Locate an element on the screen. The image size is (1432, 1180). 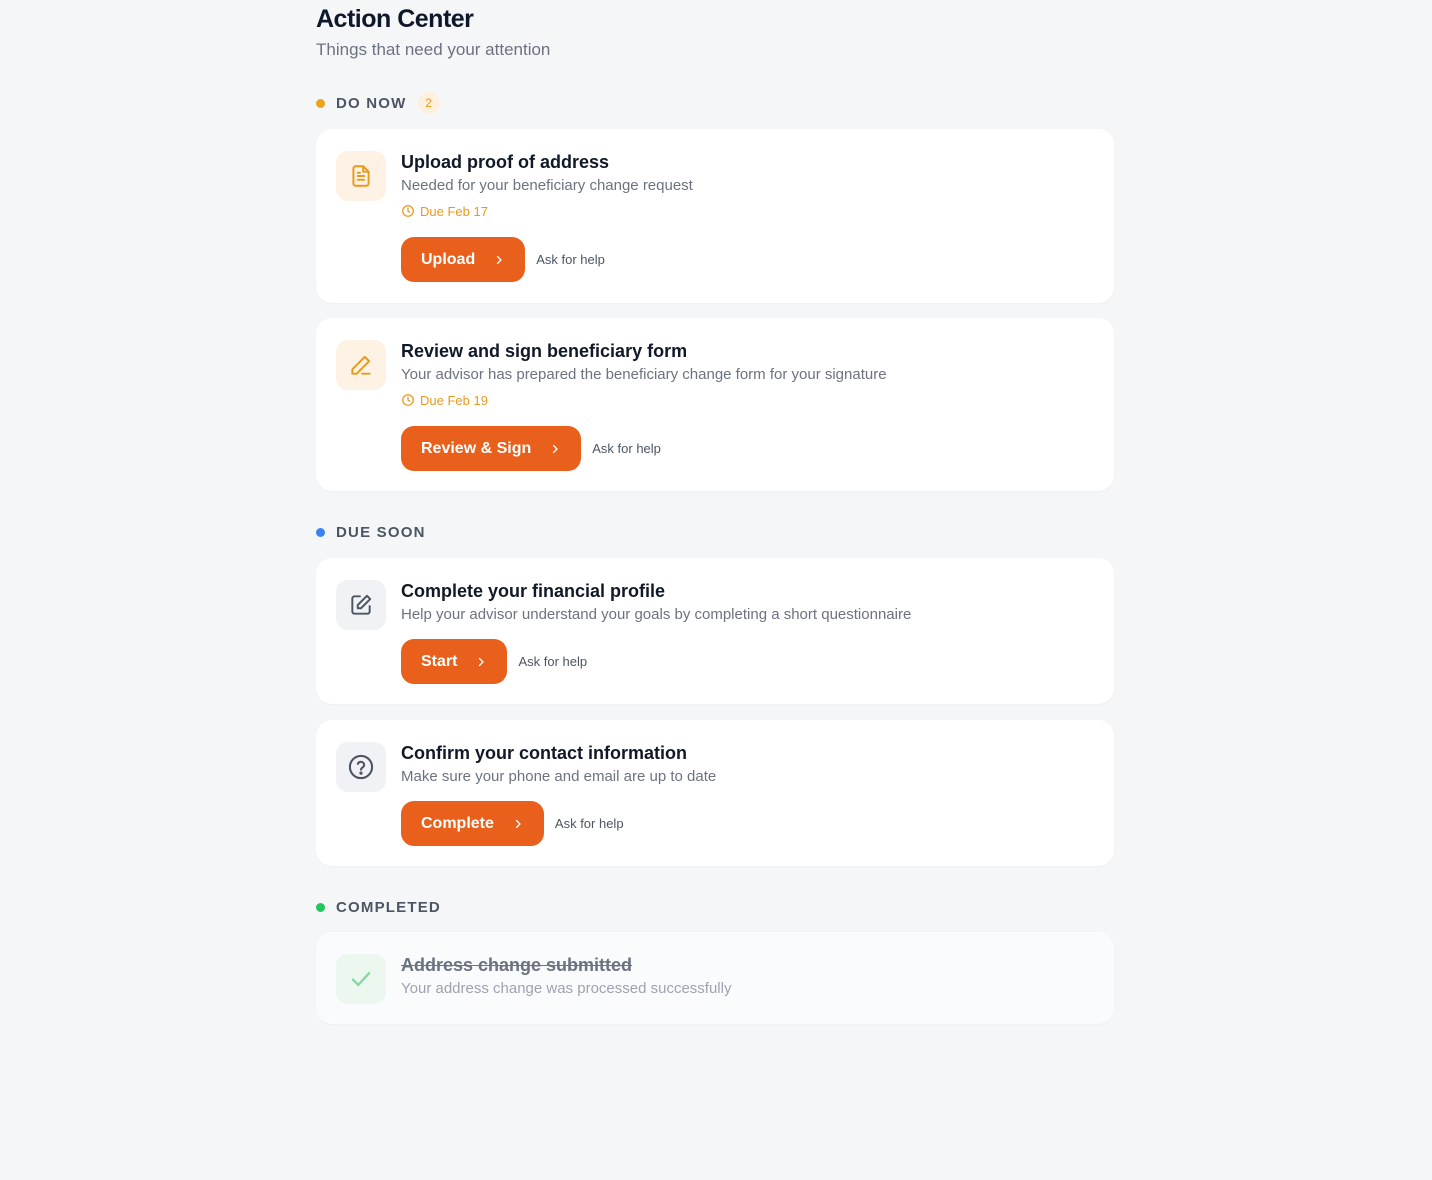
completed-title: Address change submitted is located at coordinates (517, 965).